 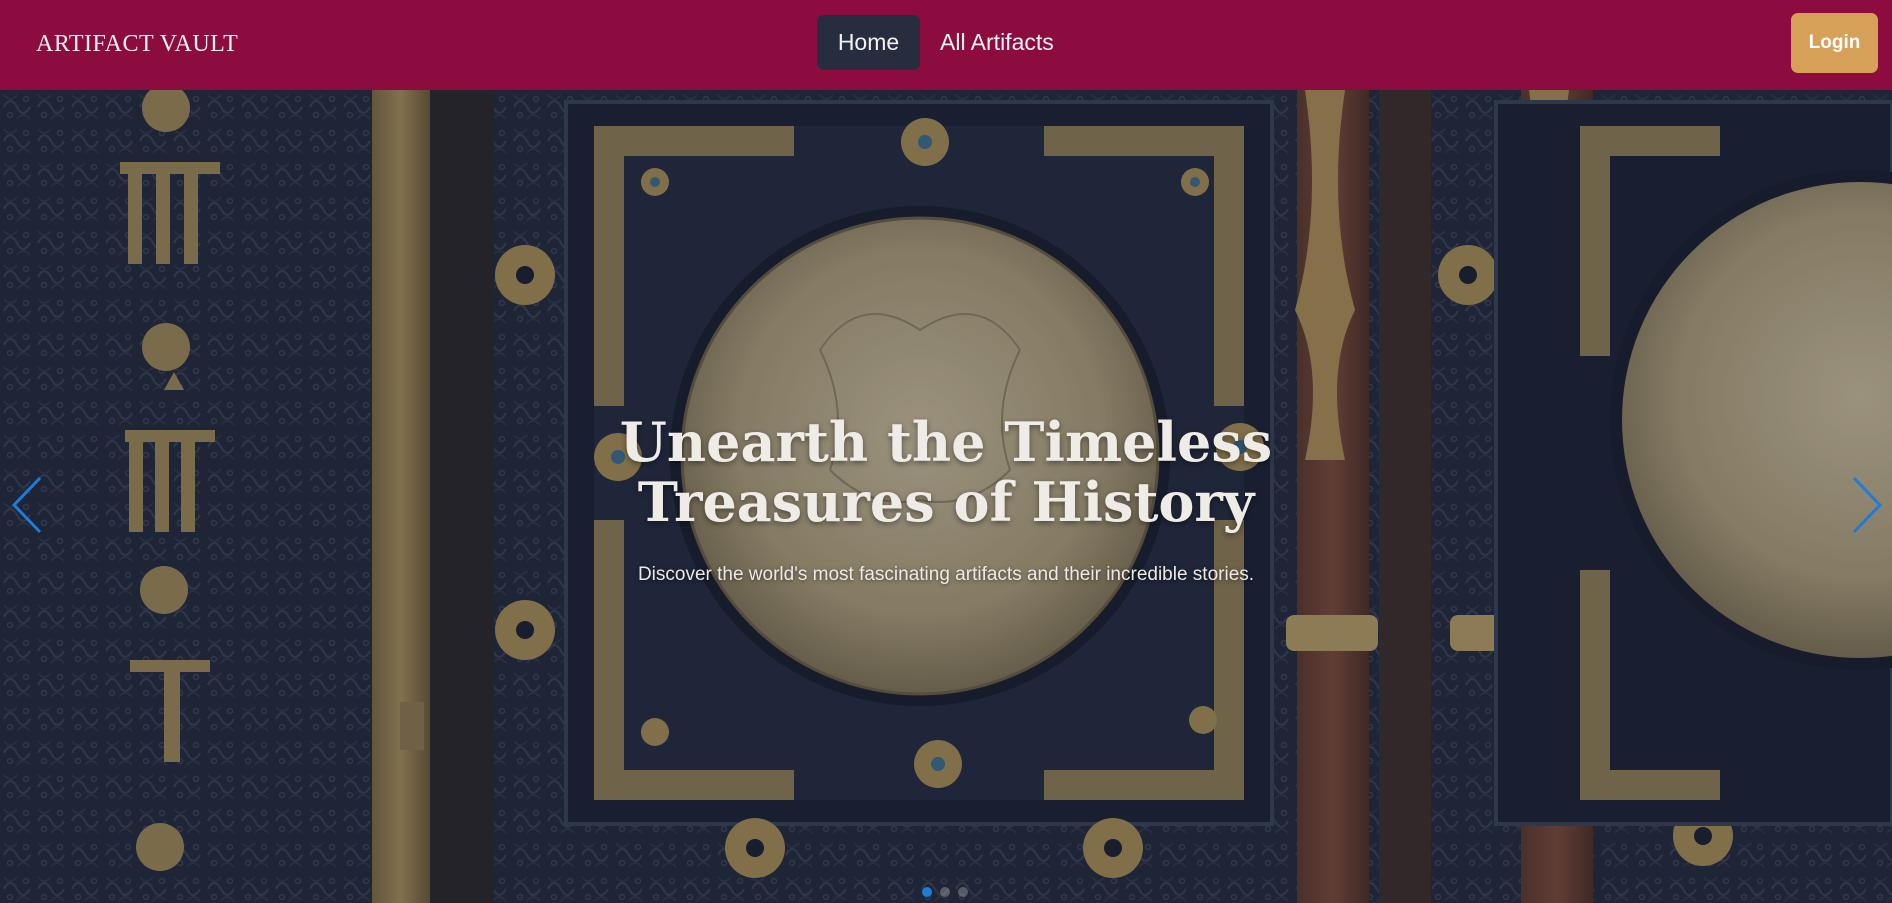 What do you see at coordinates (26, 505) in the screenshot?
I see `chevron-left-icon` at bounding box center [26, 505].